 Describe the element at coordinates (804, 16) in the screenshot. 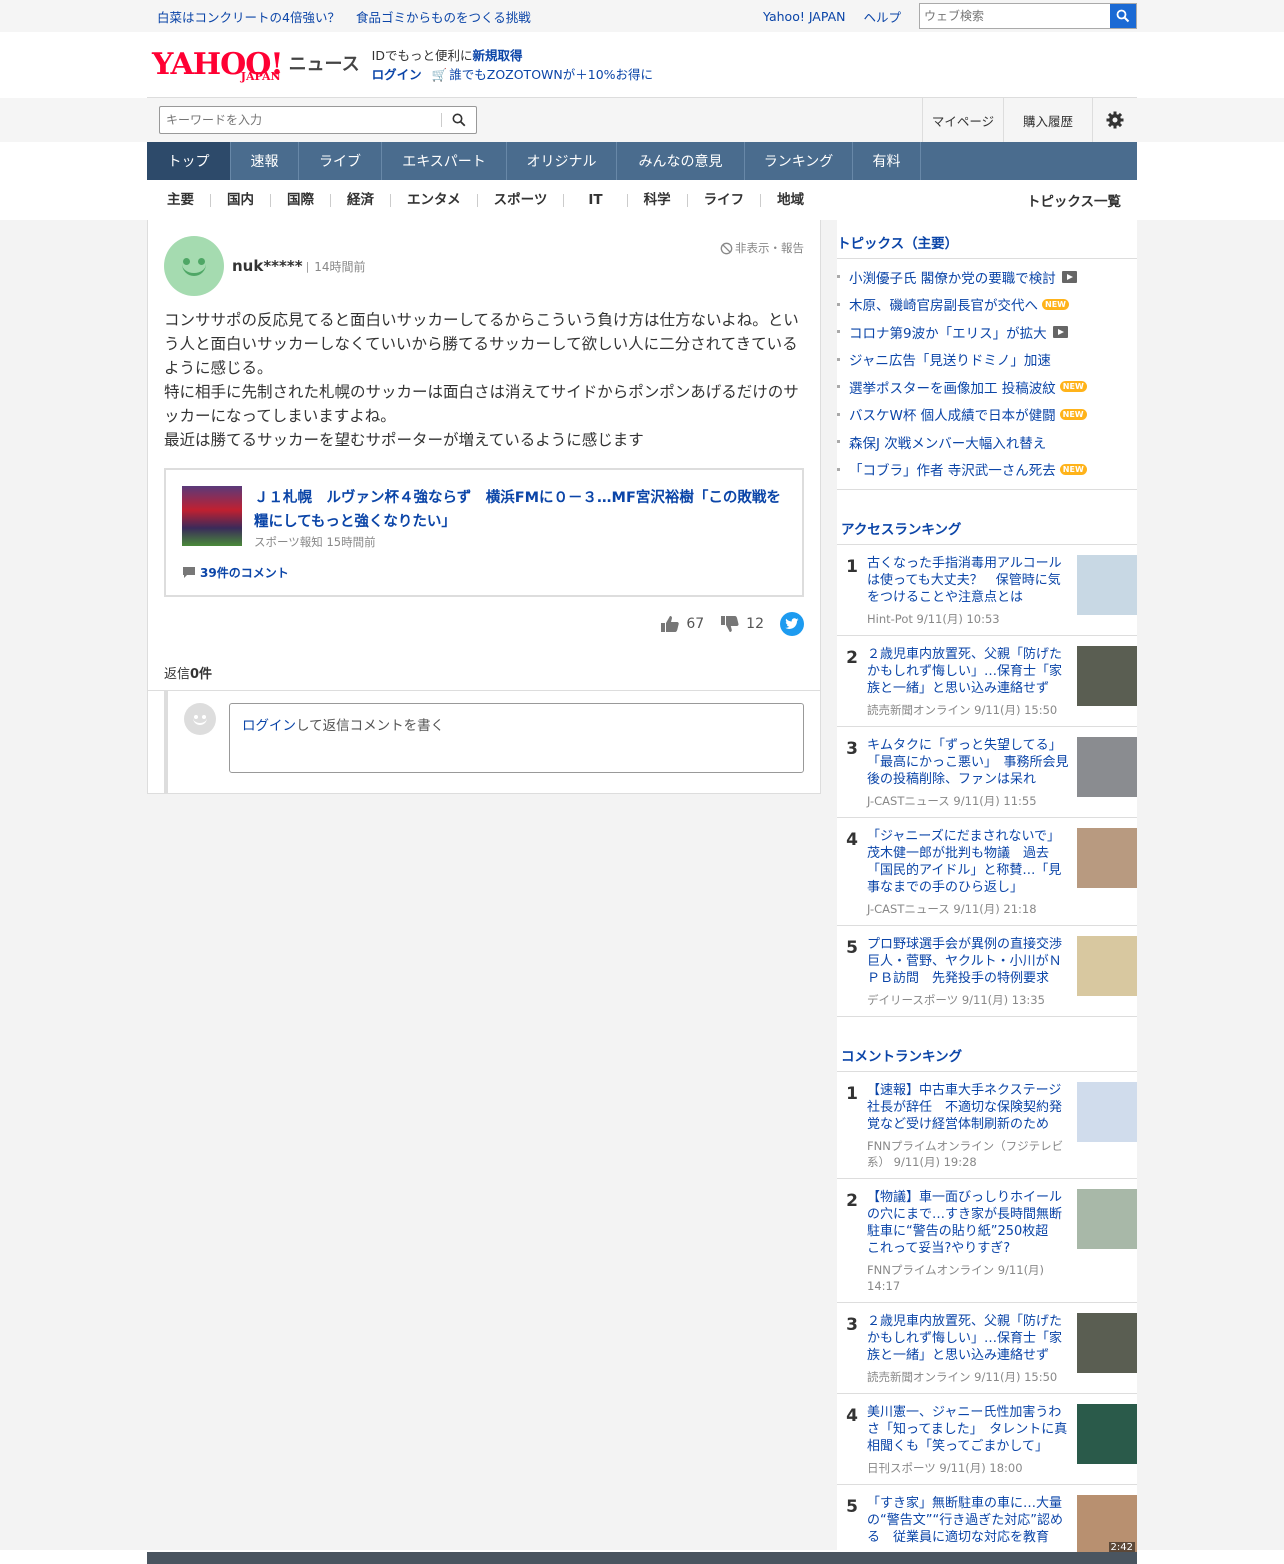

I see `yahoo-japan-link: Yahoo! JAPAN` at that location.